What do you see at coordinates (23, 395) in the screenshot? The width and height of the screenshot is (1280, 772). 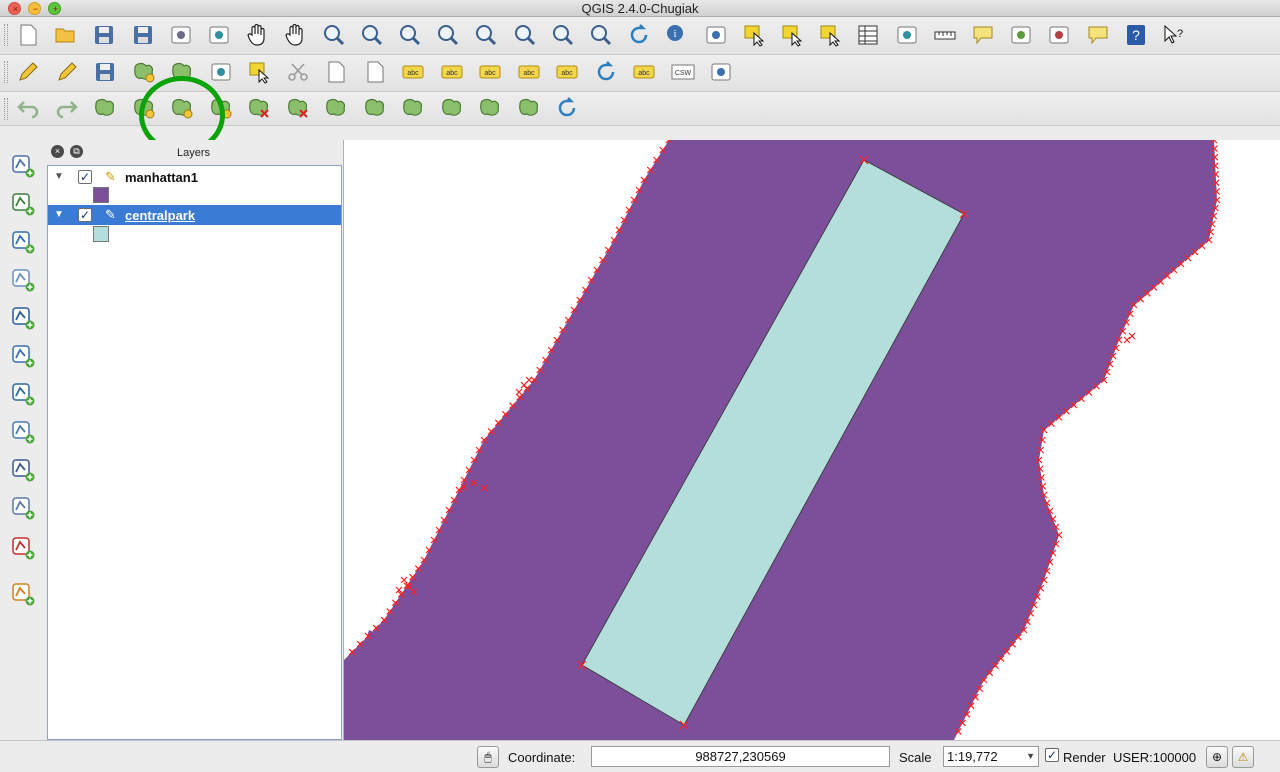 I see `add-wcs-layer-button` at bounding box center [23, 395].